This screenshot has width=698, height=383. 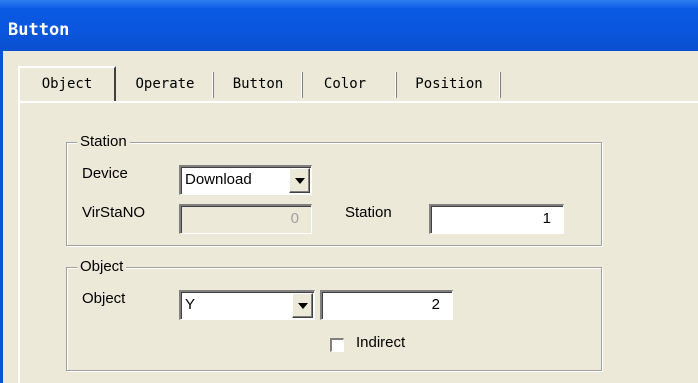 I want to click on tab-object: Object, so click(x=67, y=84).